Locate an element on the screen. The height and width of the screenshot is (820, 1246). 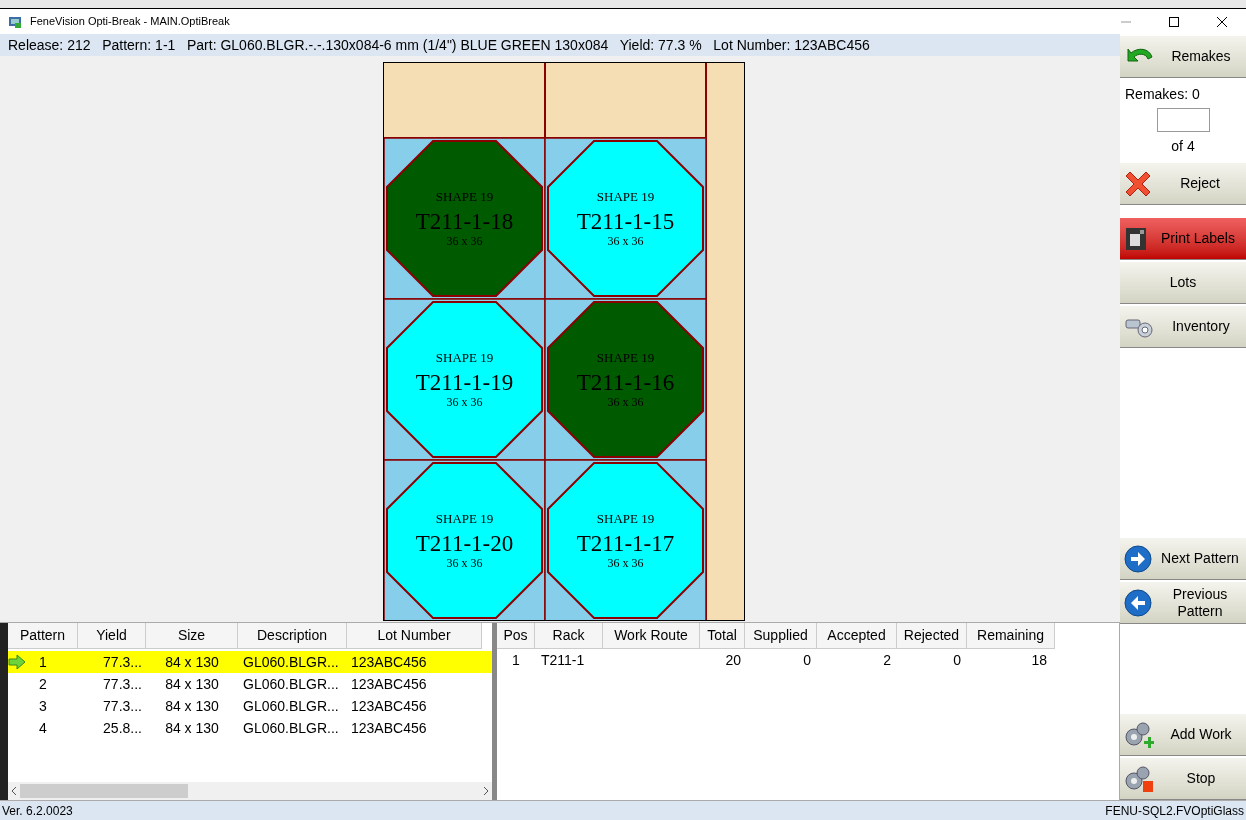
version-label: Ver. 6.2.0023 is located at coordinates (37, 811).